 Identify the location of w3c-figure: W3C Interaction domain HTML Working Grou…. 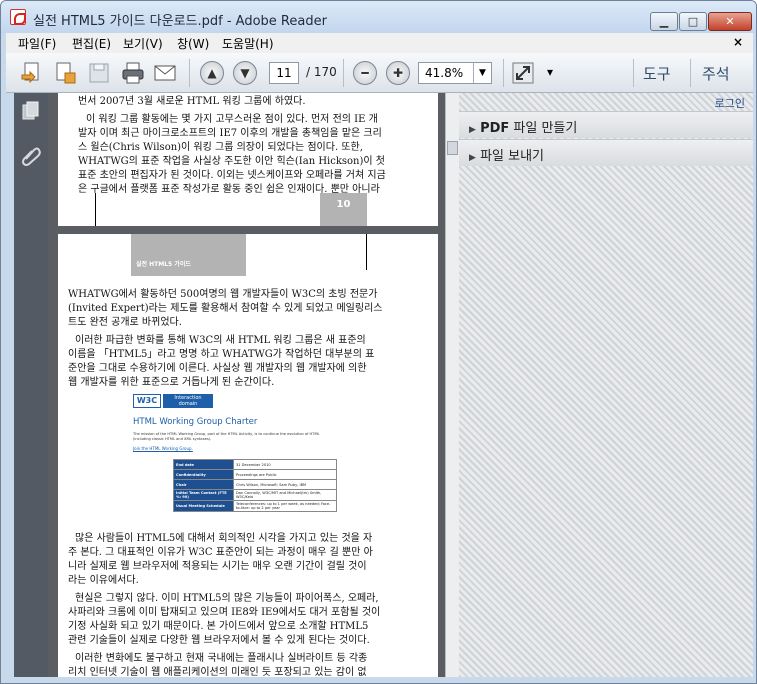
(248, 459).